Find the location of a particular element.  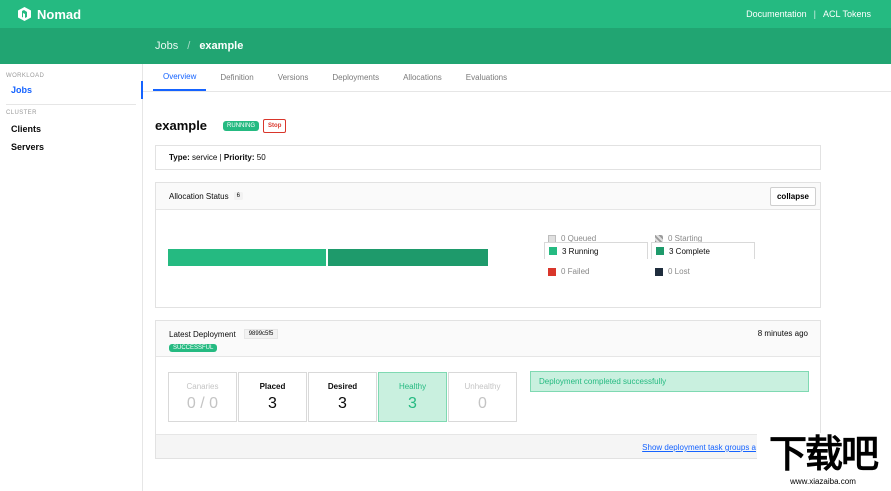

allocation-bar is located at coordinates (328, 257).